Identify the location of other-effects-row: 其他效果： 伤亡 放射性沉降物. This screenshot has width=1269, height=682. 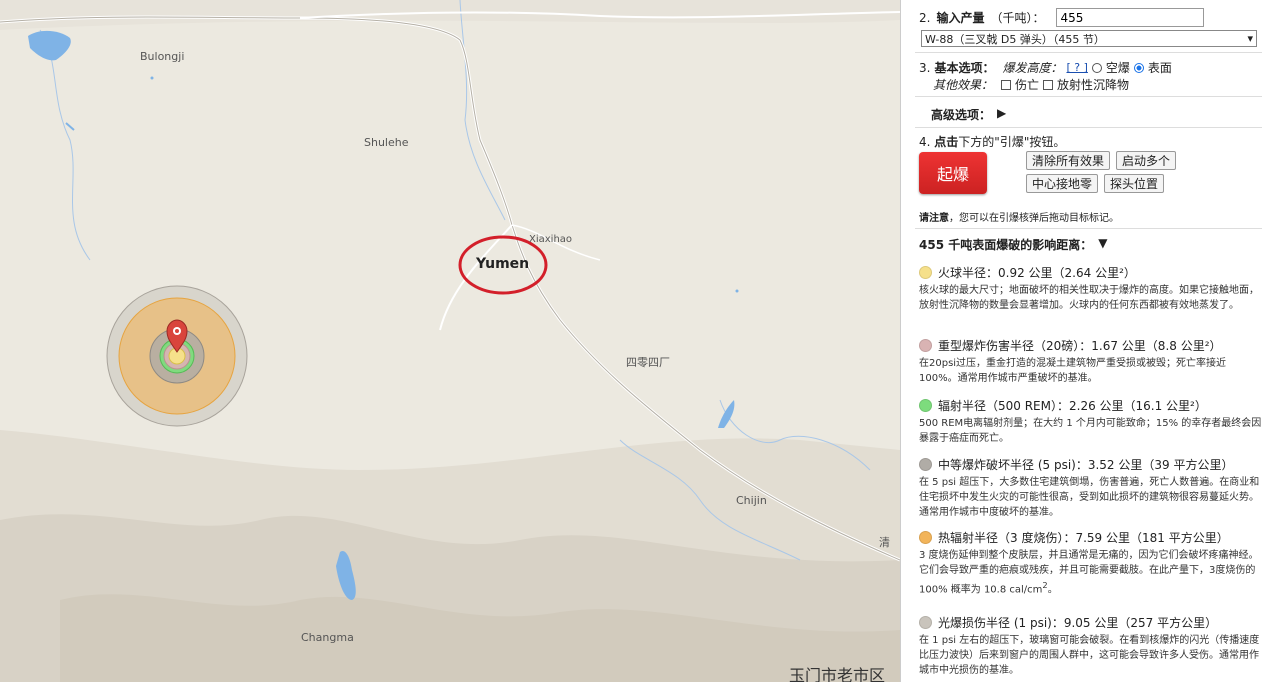
(1031, 84).